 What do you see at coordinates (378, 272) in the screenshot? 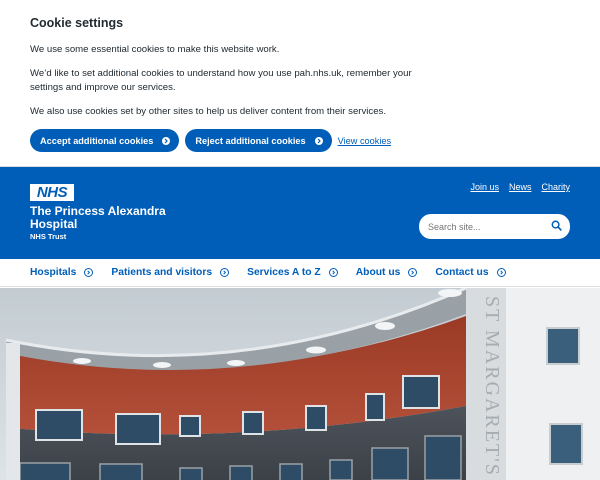
I see `nav-item-label: About us` at bounding box center [378, 272].